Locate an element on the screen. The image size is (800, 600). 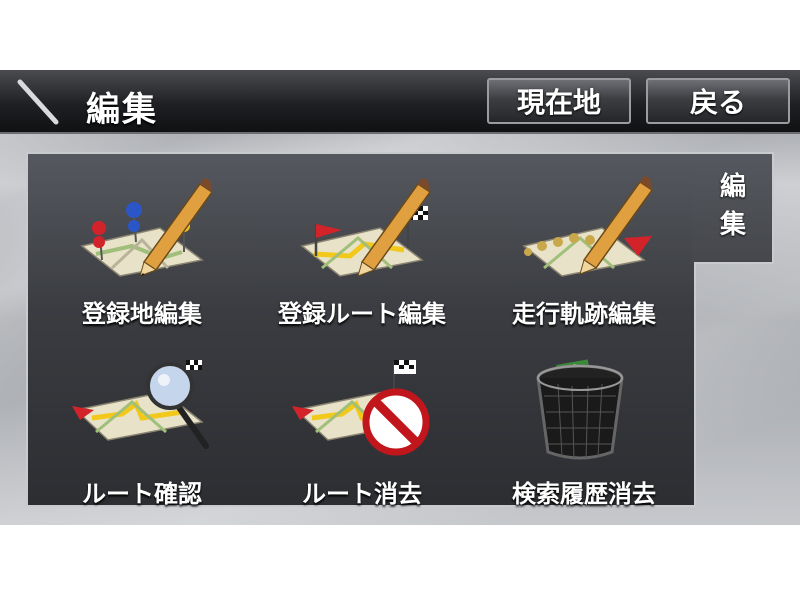
tile-label: 検索履歴消去 is located at coordinates (584, 494).